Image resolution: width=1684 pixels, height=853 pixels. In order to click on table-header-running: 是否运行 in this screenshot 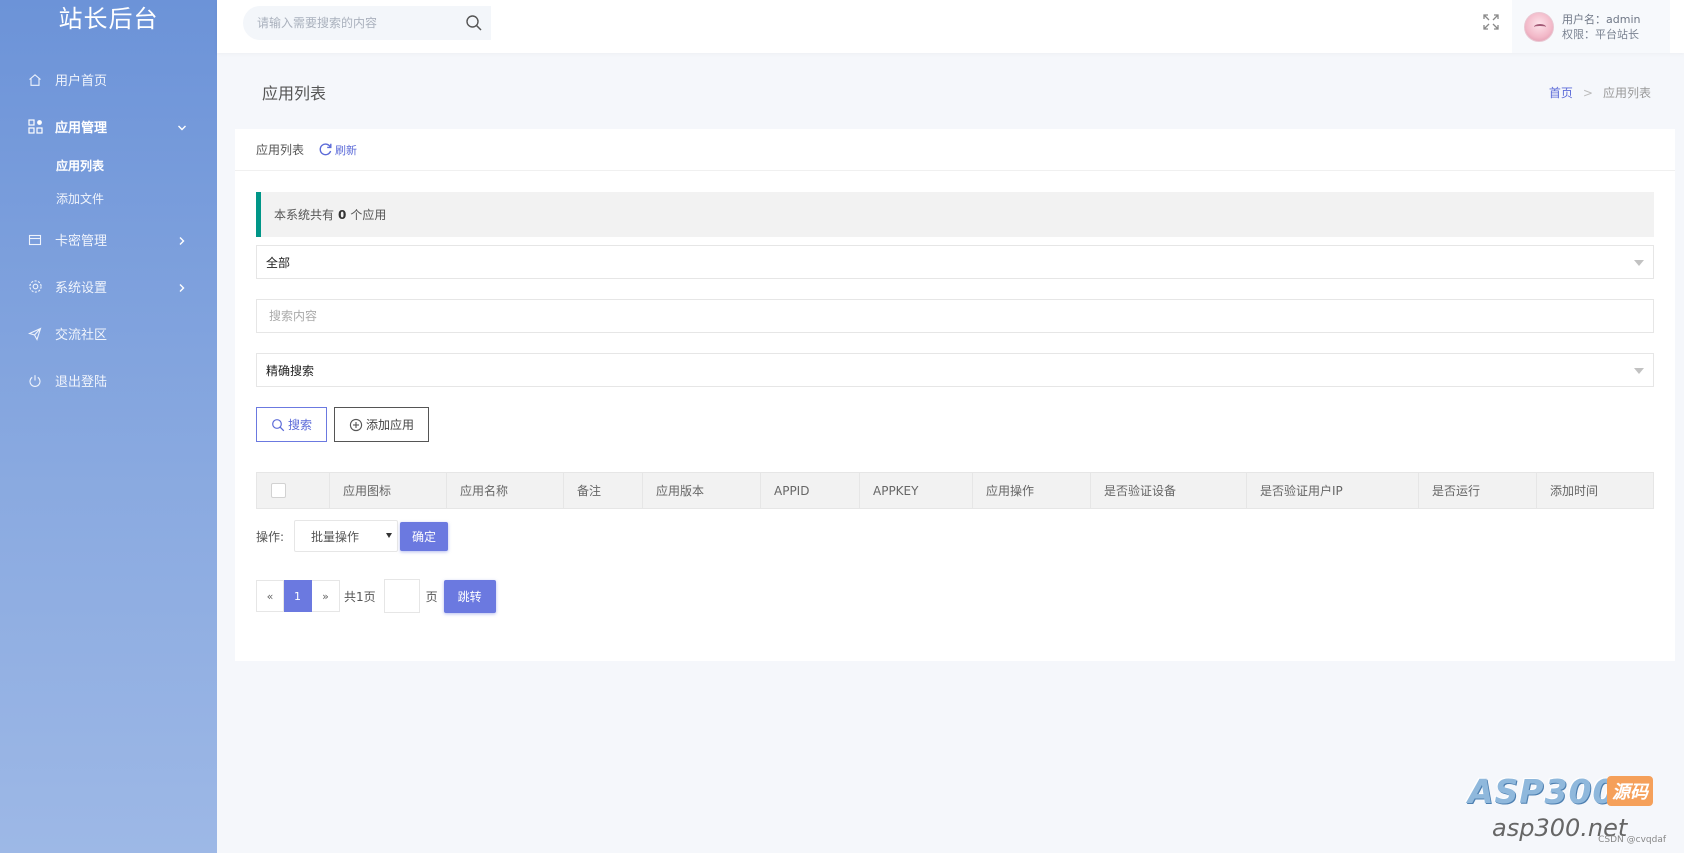, I will do `click(1477, 490)`.